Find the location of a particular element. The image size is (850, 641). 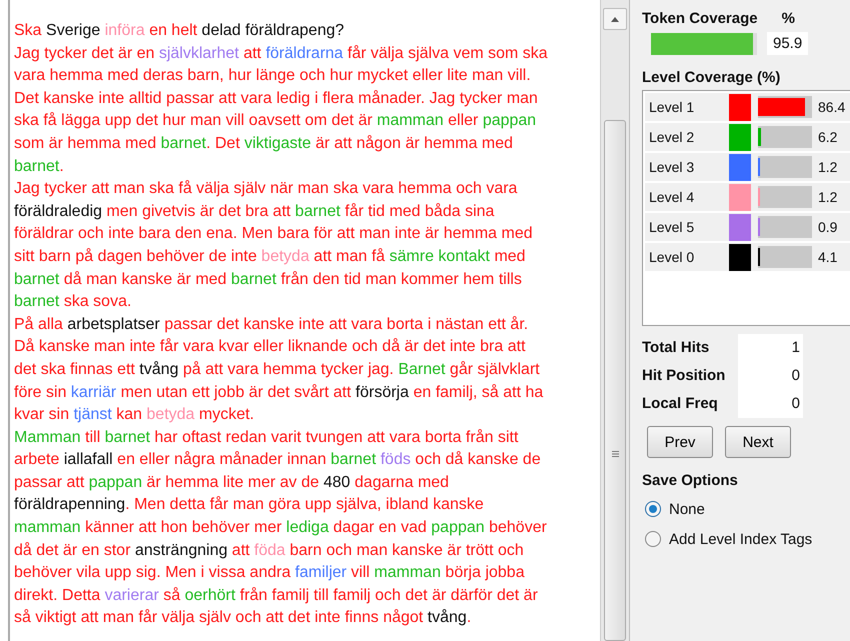

arrow-up-icon is located at coordinates (615, 19).